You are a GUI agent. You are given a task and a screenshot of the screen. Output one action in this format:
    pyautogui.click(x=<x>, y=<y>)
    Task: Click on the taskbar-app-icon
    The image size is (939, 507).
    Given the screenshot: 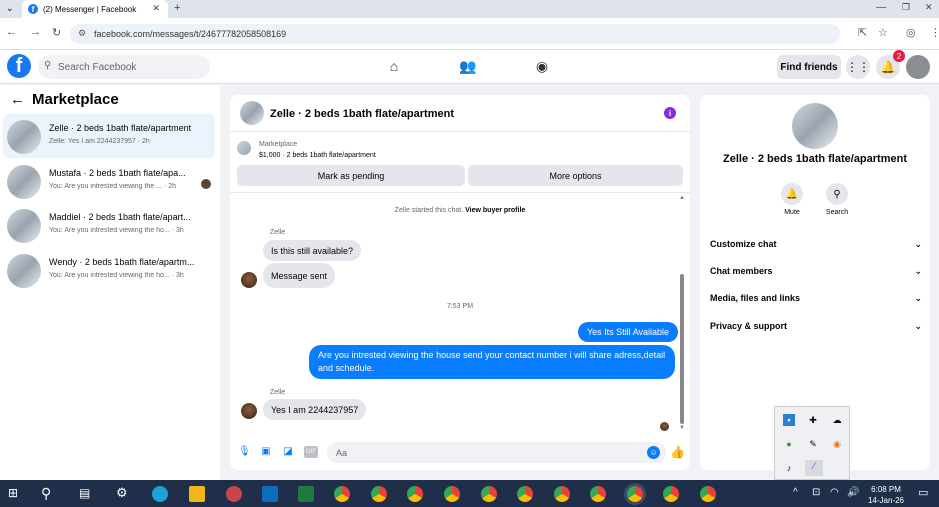 What is the action you would take?
    pyautogui.click(x=234, y=494)
    